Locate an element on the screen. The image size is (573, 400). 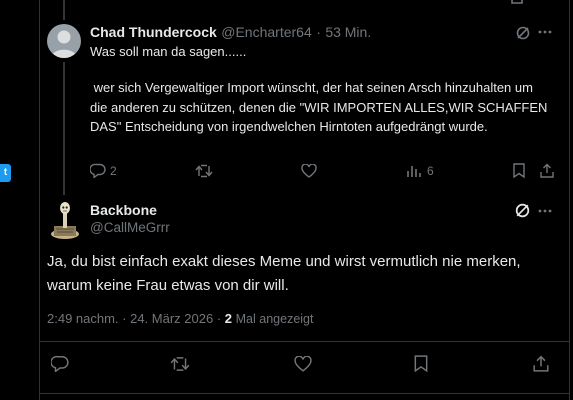
author-name: Chad Thundercock is located at coordinates (153, 32).